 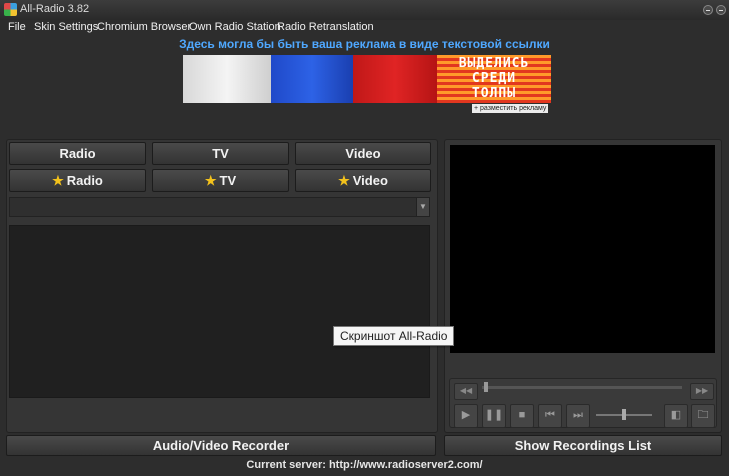 I want to click on tab-tv: TV, so click(x=220, y=153).